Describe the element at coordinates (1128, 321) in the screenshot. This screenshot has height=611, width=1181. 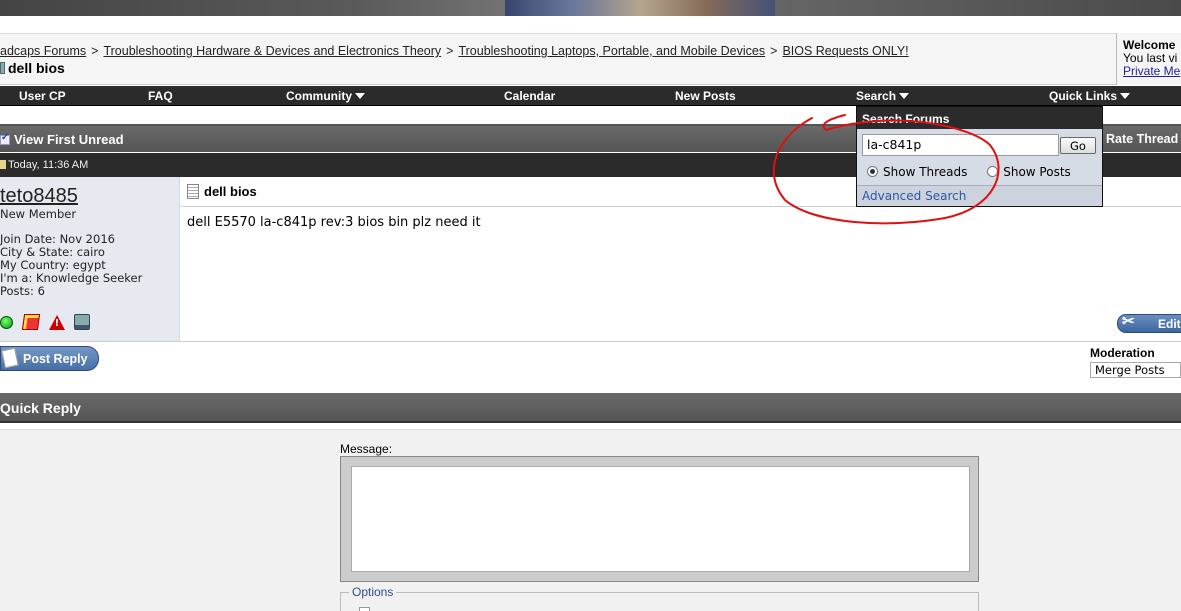
I see `scissors-icon: ✂` at that location.